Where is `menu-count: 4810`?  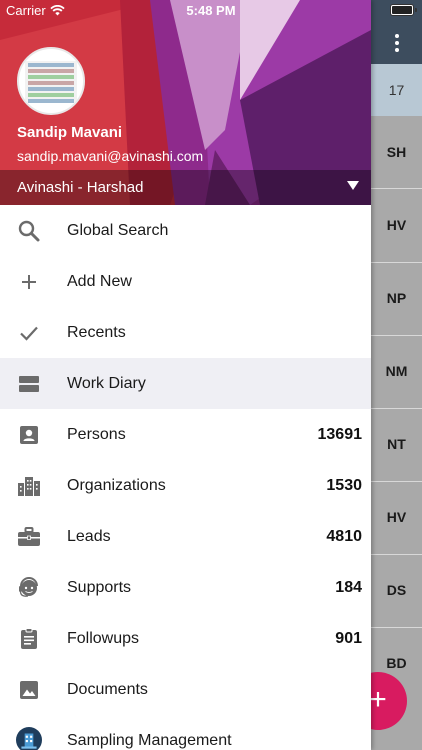 menu-count: 4810 is located at coordinates (344, 536).